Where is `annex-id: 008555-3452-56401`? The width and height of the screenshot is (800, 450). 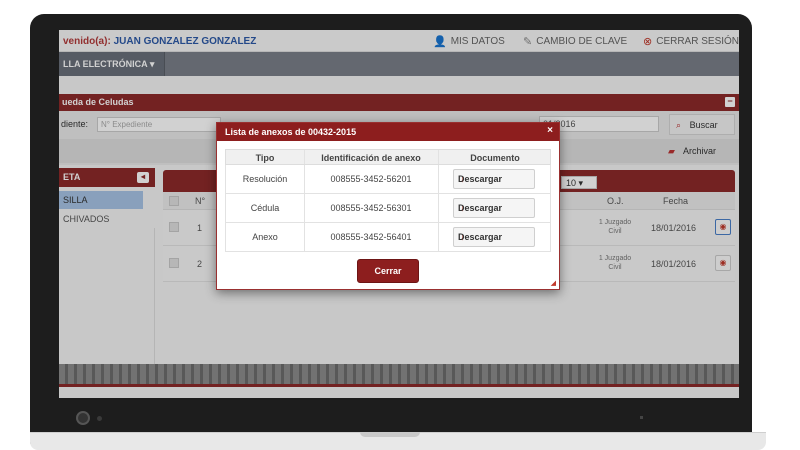 annex-id: 008555-3452-56401 is located at coordinates (371, 237).